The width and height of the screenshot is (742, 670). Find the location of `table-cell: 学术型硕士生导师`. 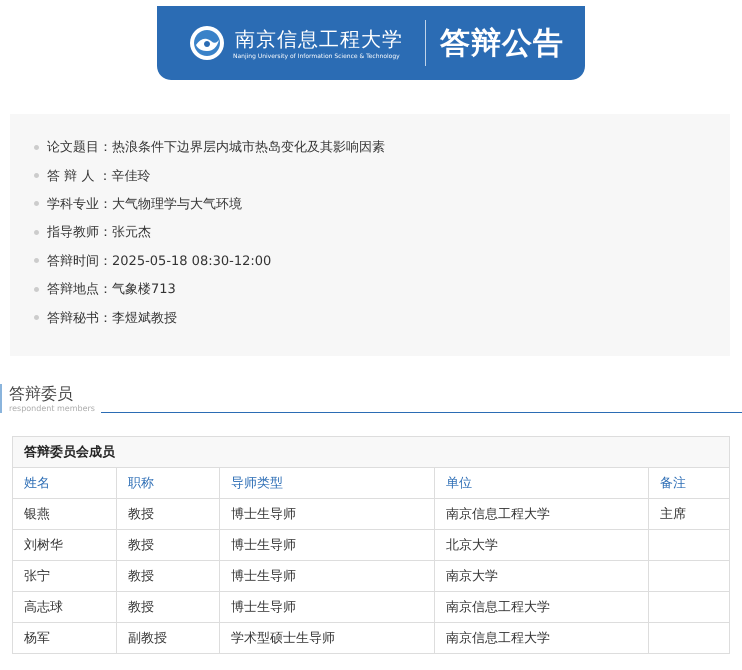

table-cell: 学术型硕士生导师 is located at coordinates (327, 638).